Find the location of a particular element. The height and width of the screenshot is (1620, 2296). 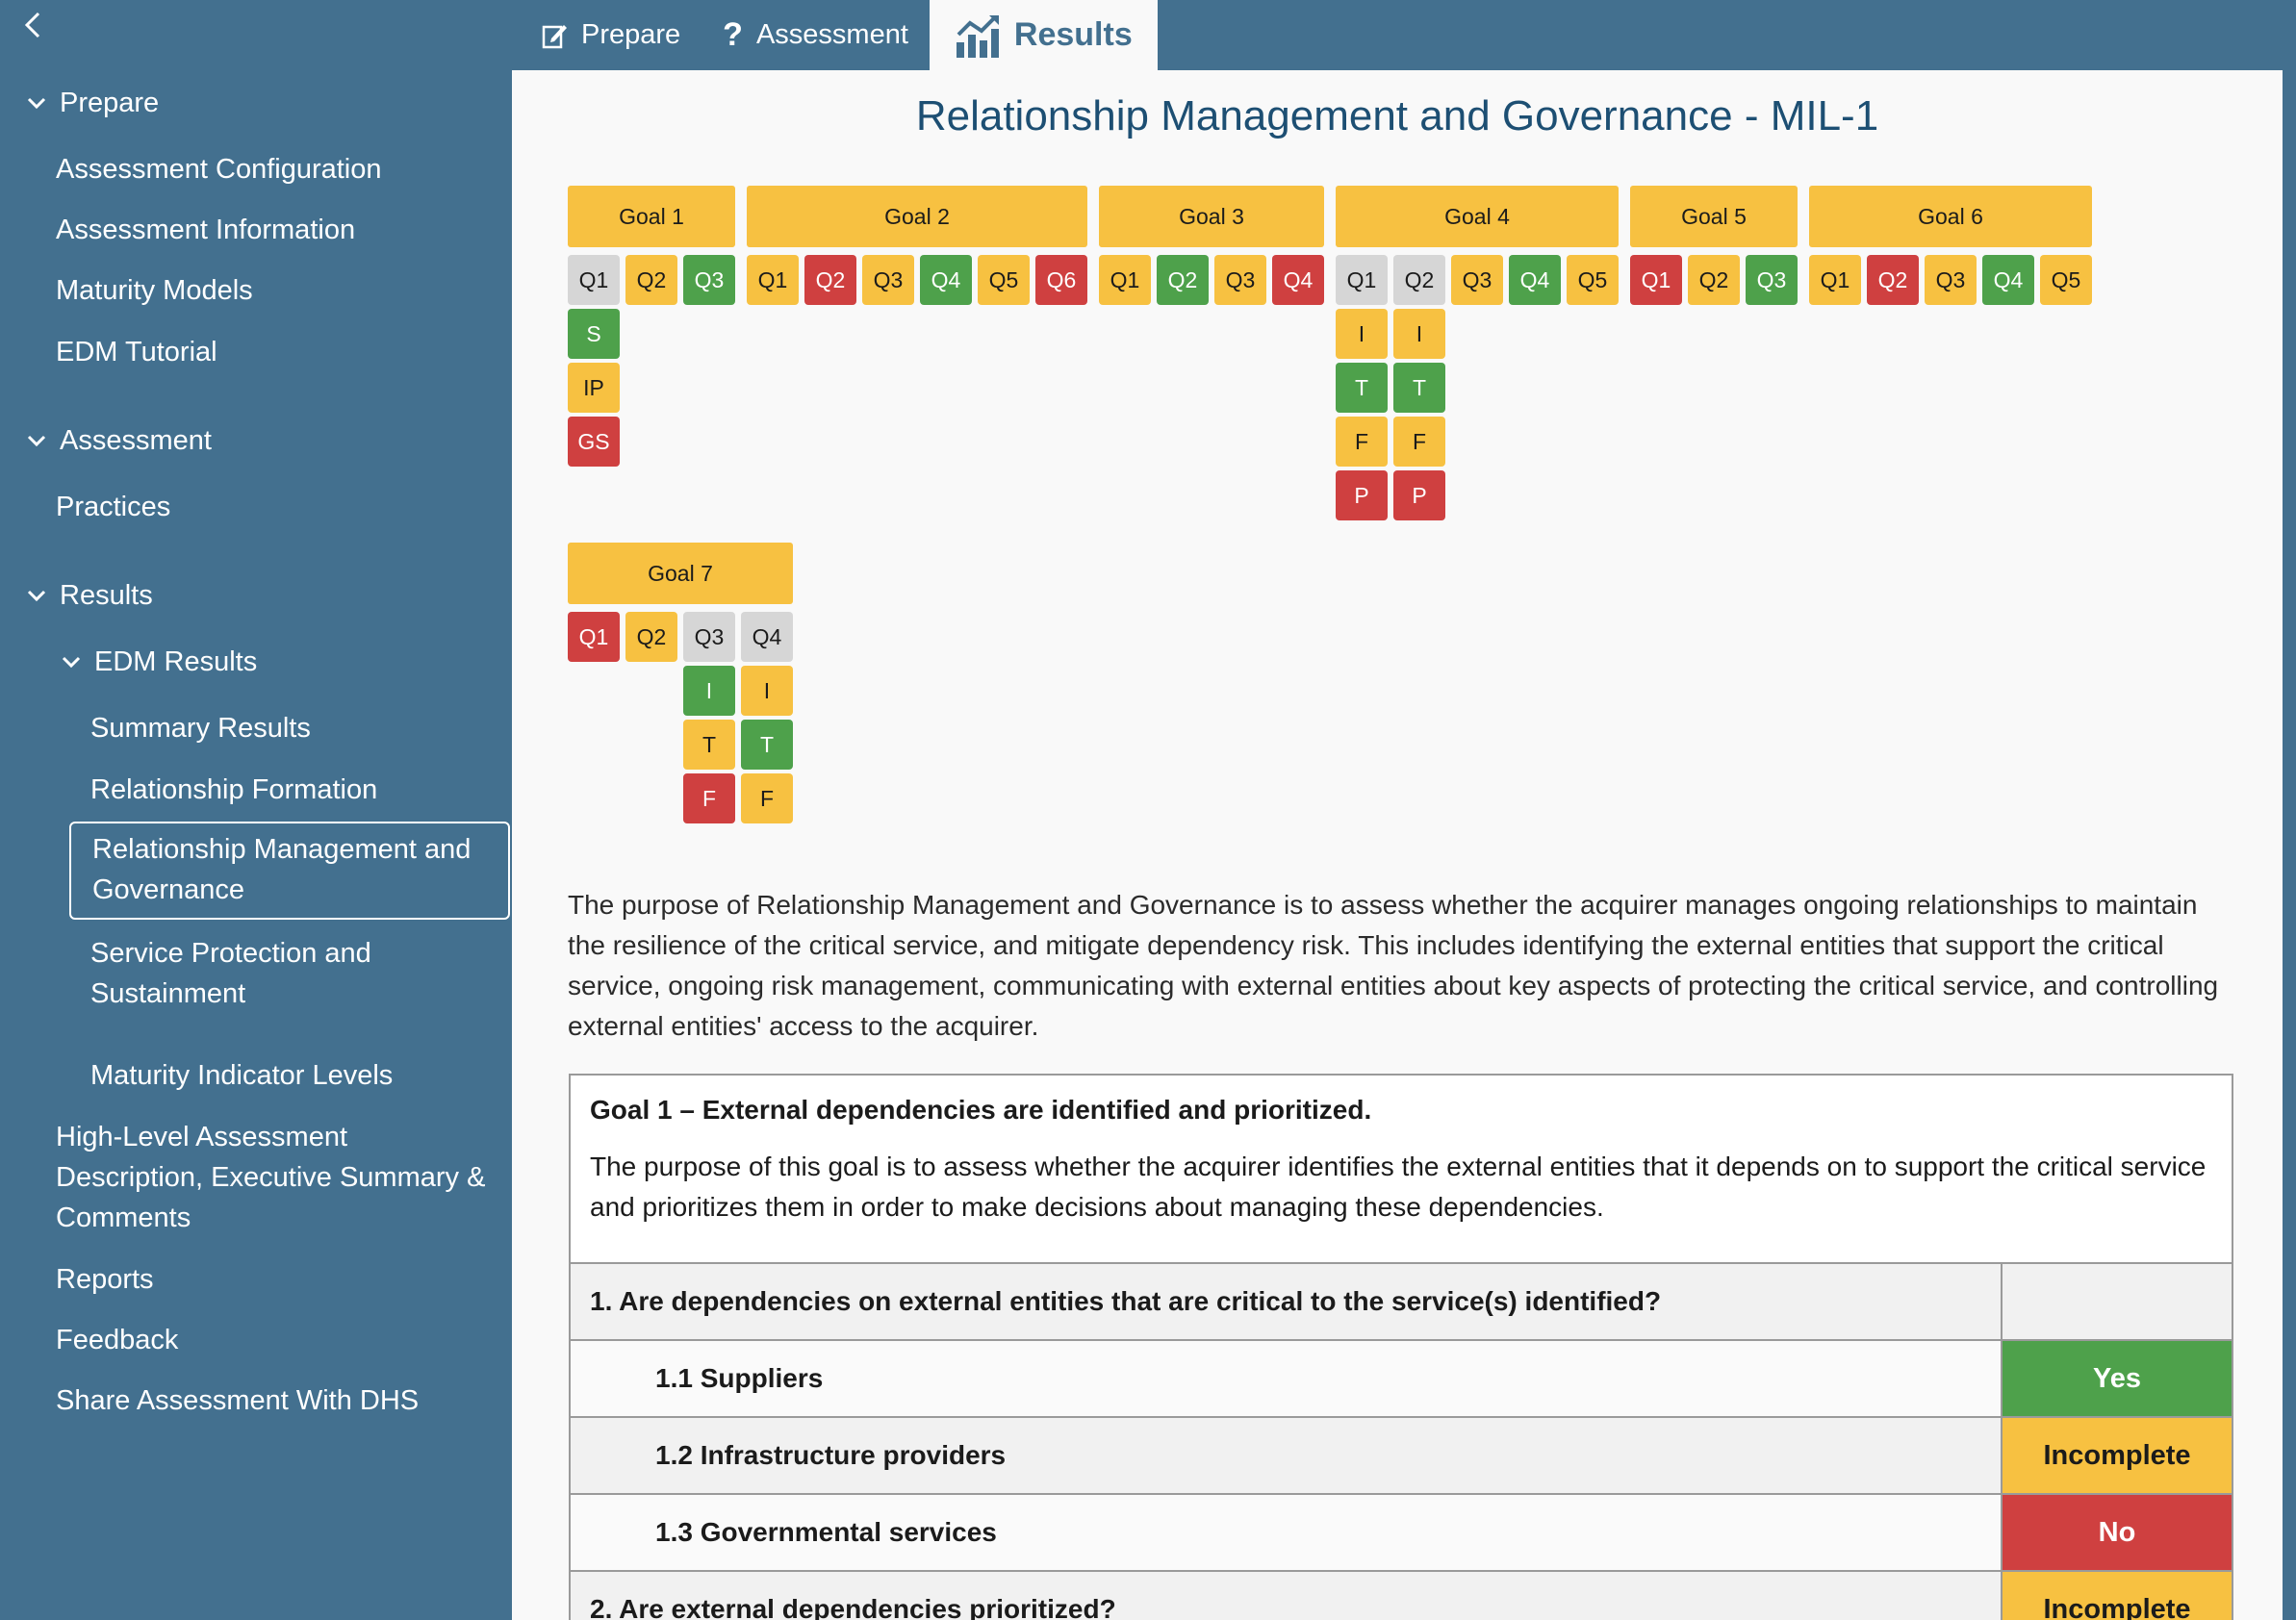

goal-header: Goal 5 is located at coordinates (1714, 216).